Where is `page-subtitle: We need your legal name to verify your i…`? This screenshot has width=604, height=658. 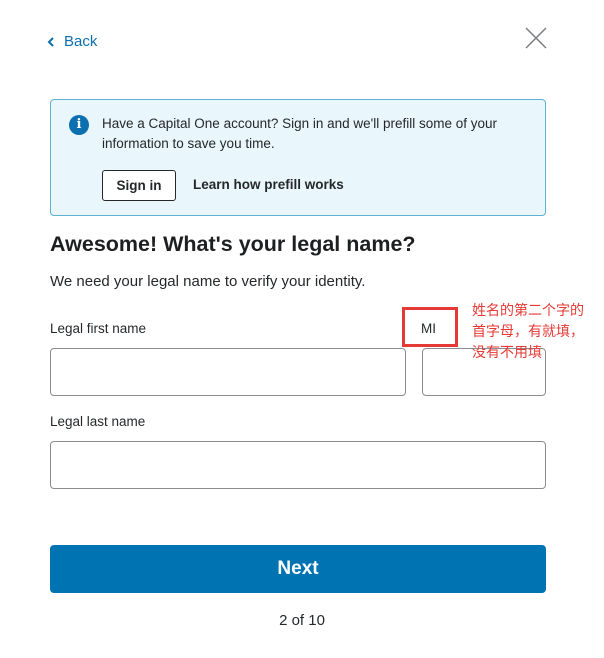
page-subtitle: We need your legal name to verify your i… is located at coordinates (208, 281).